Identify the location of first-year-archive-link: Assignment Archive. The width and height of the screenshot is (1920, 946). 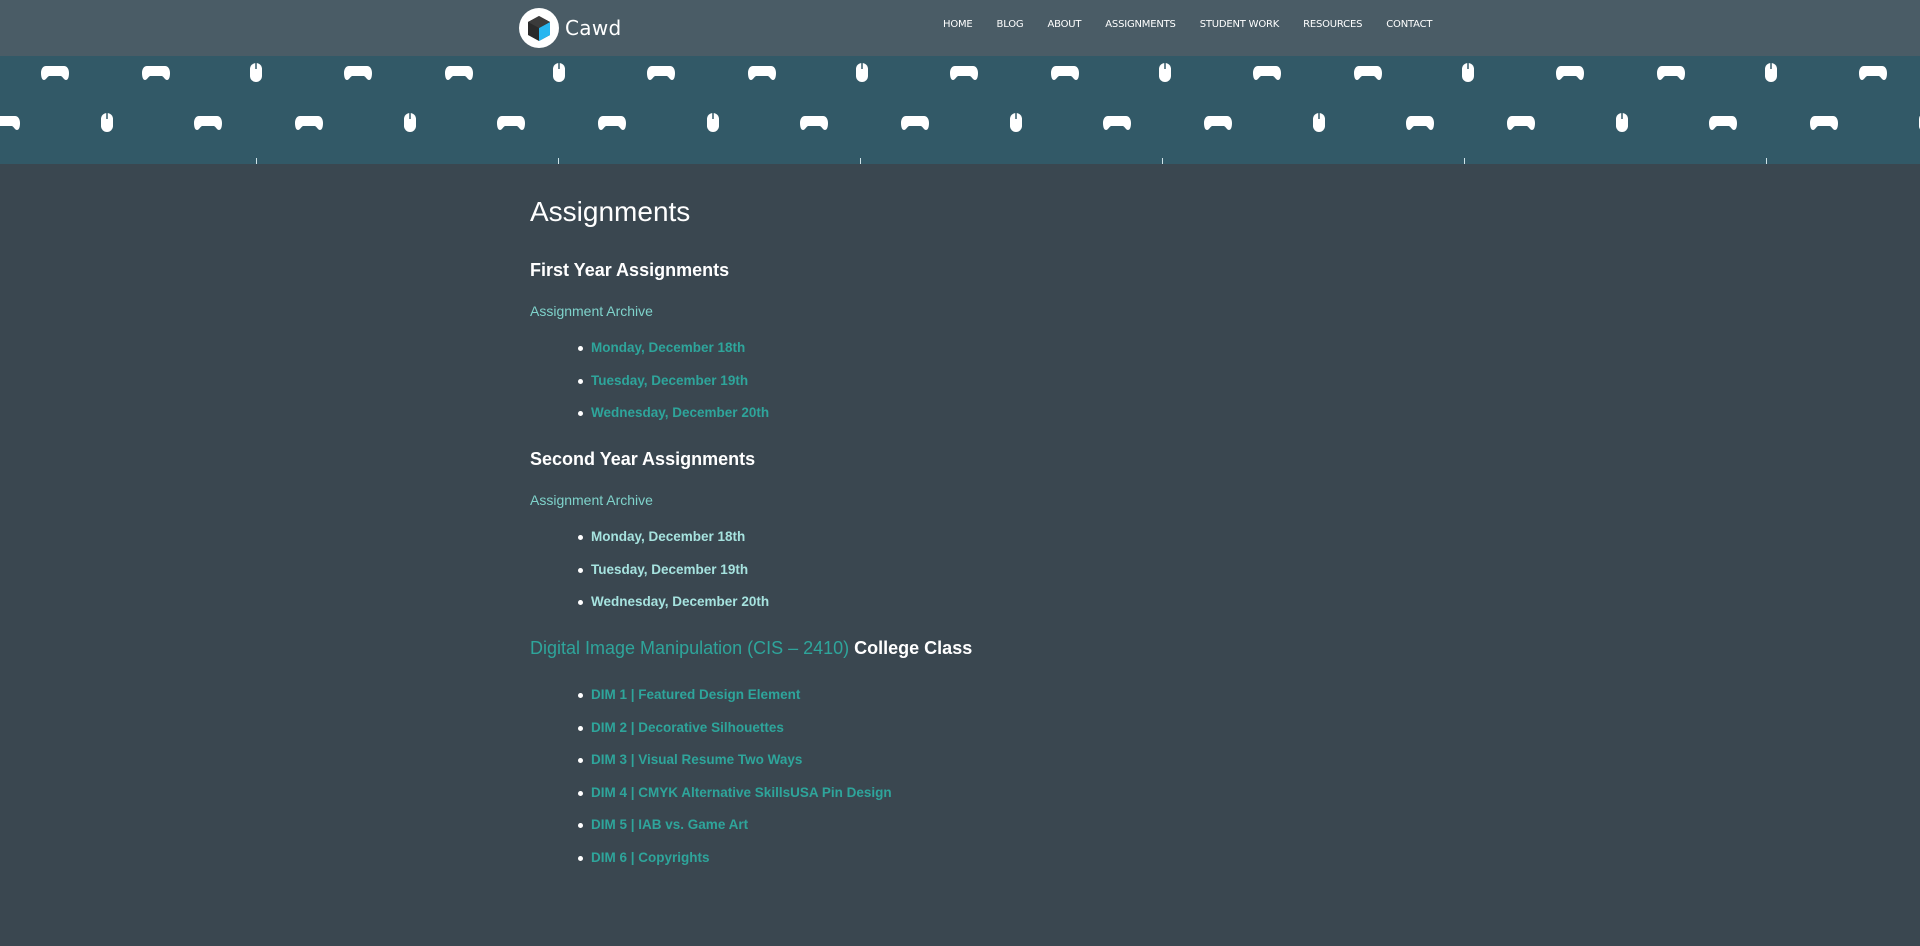
(591, 311).